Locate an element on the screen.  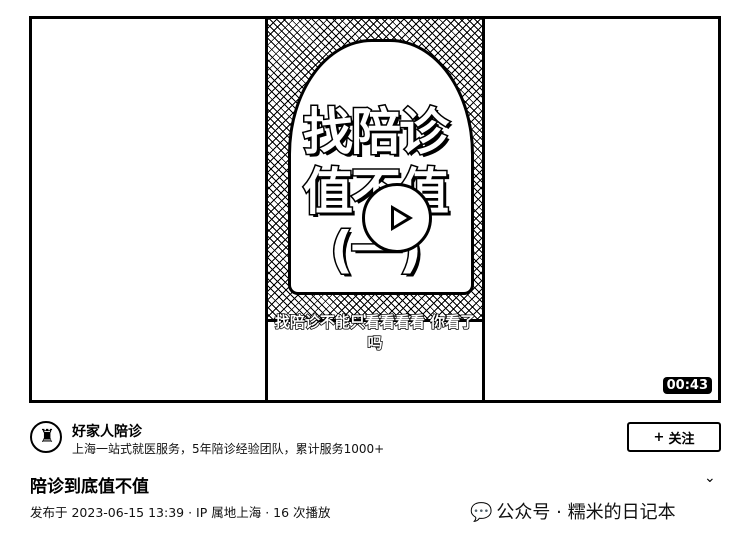
post-meta: 发布于 2023-06-15 13:39 · IP 属地上海 · 16 次播放 is located at coordinates (180, 512).